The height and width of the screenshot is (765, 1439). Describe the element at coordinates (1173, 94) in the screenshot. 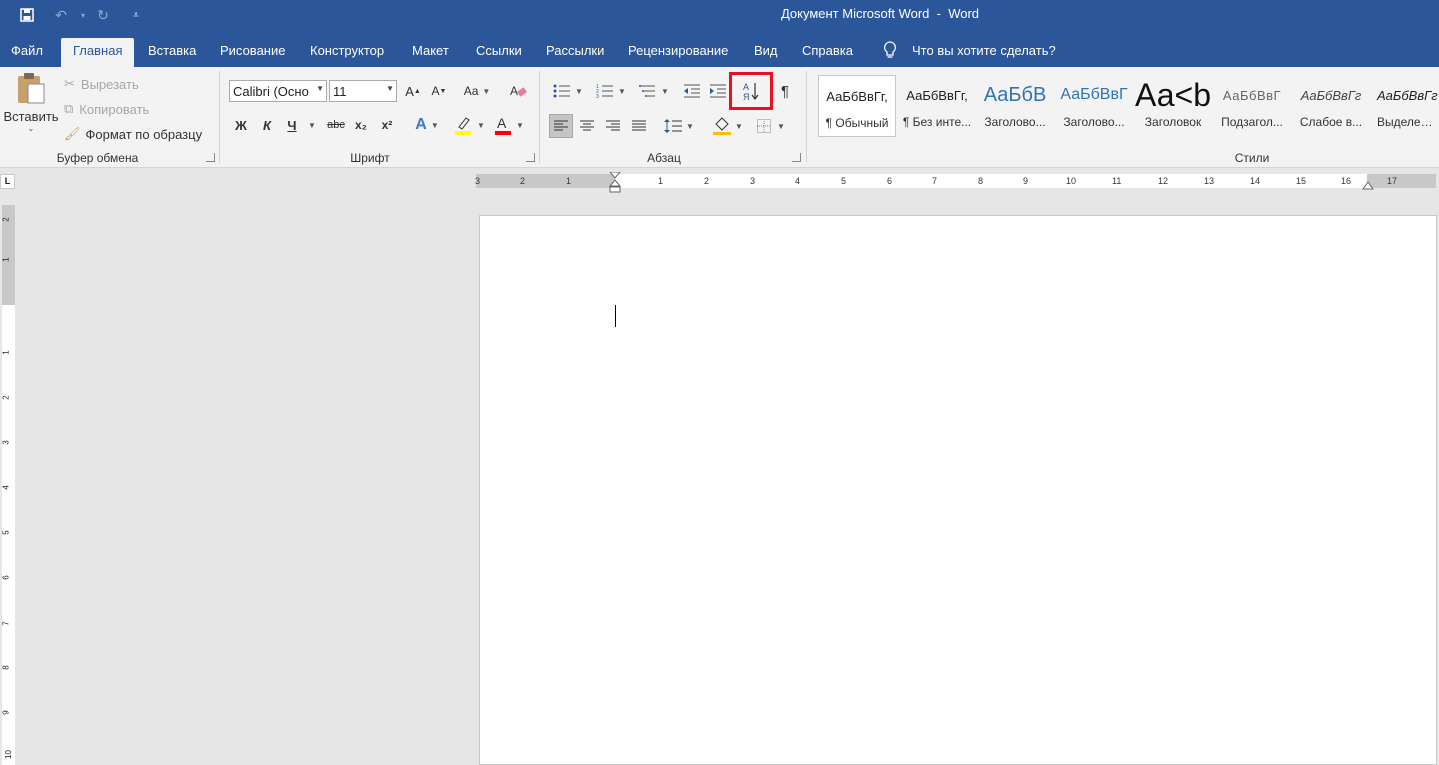

I see `style-preview: Аа<b` at that location.